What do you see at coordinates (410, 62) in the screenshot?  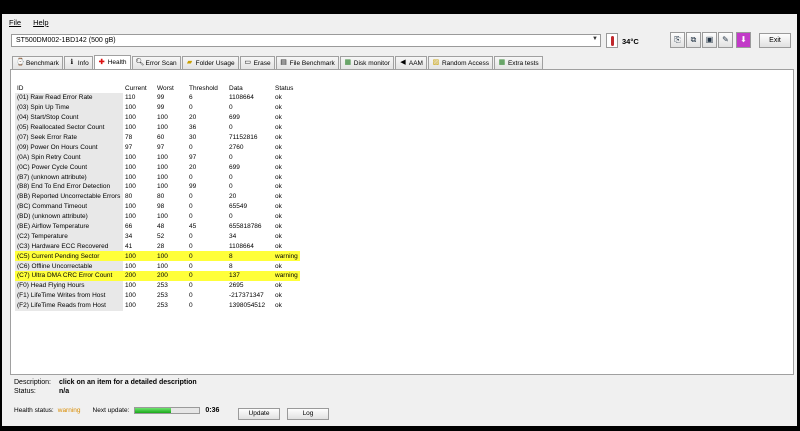 I see `tab-aam: ◀ AAM` at bounding box center [410, 62].